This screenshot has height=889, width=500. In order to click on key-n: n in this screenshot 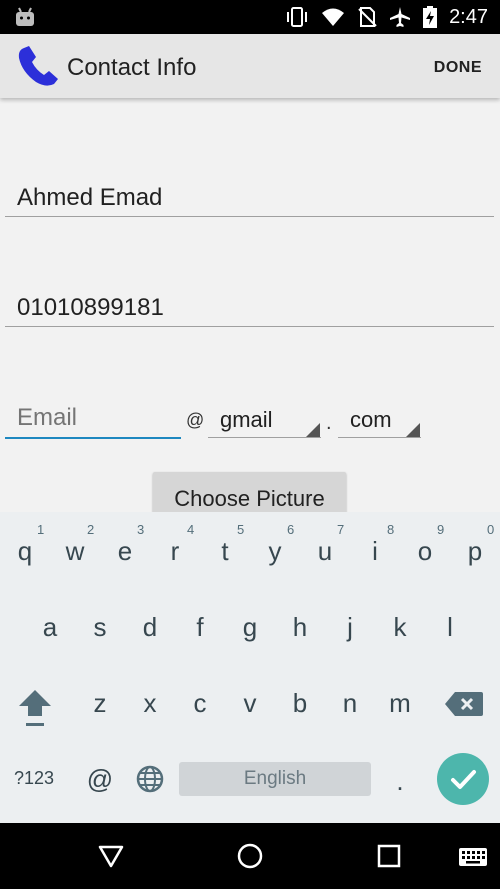, I will do `click(350, 703)`.